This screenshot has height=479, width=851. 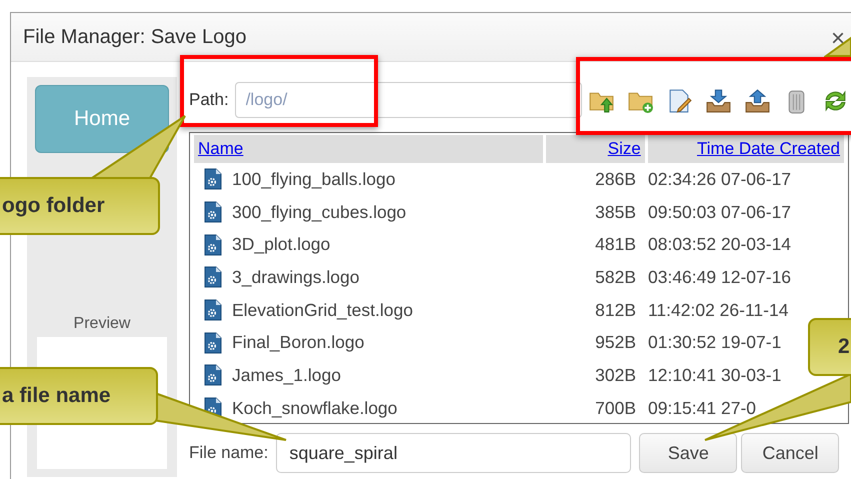 I want to click on callout-label: ogo folder, so click(x=80, y=206).